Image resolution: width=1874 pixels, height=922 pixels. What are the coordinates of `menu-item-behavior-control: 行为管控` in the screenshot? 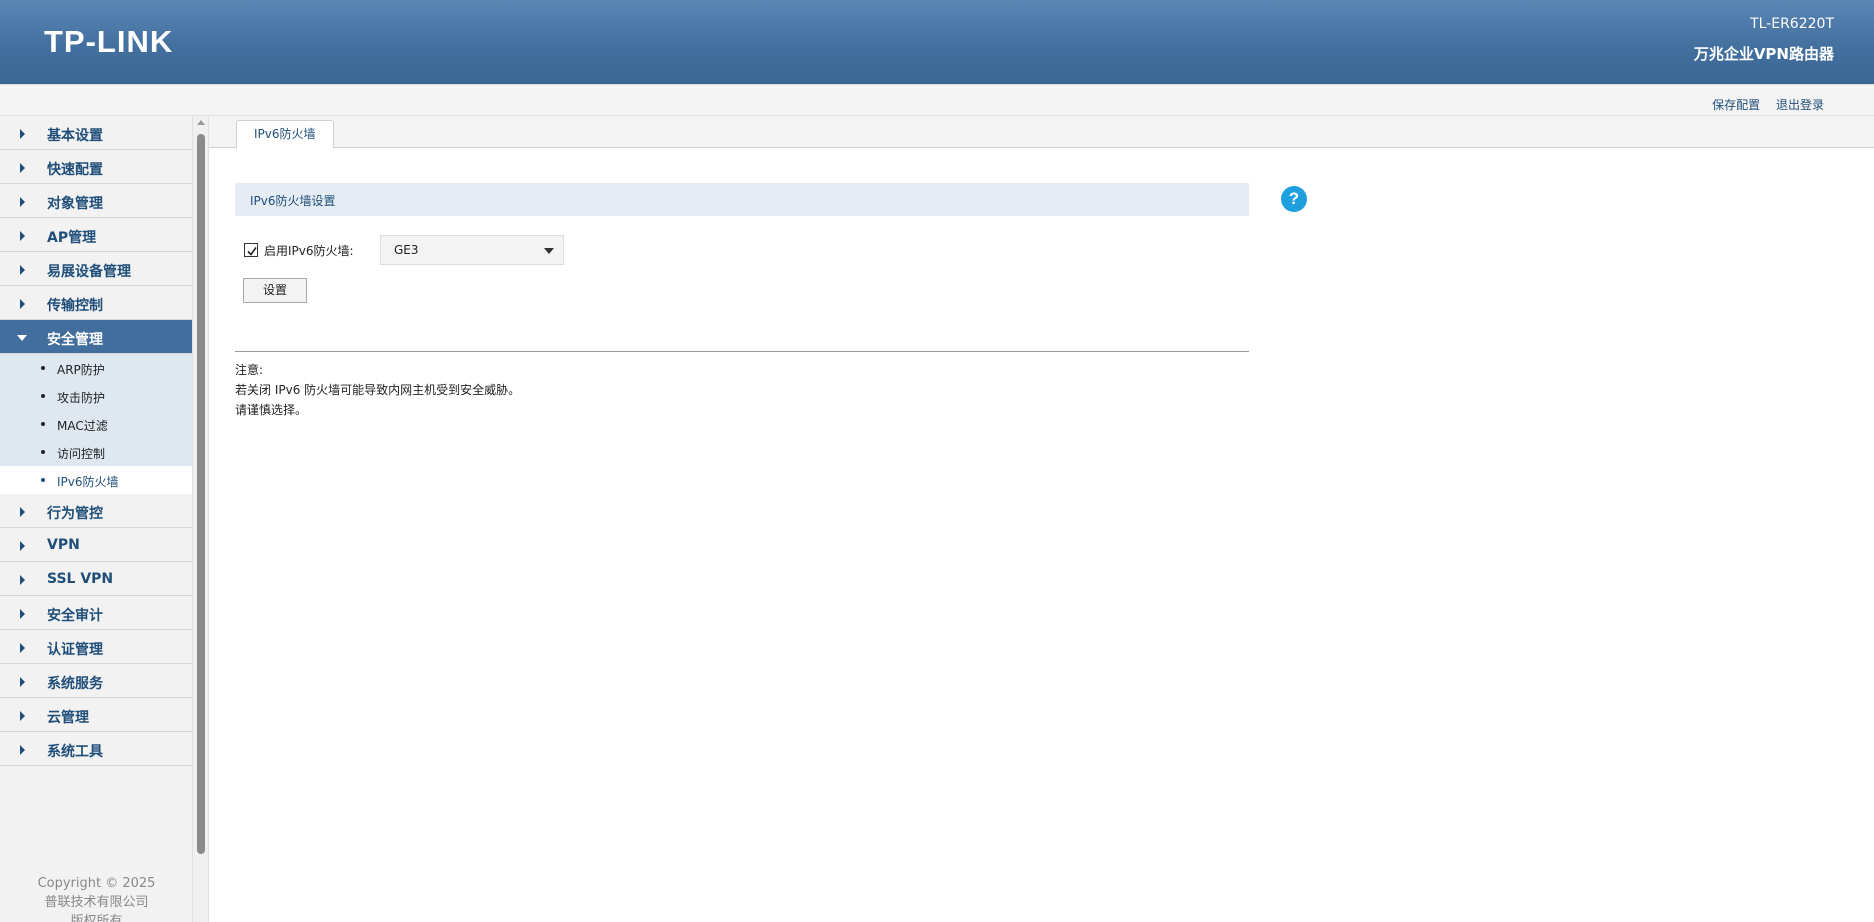 It's located at (96, 511).